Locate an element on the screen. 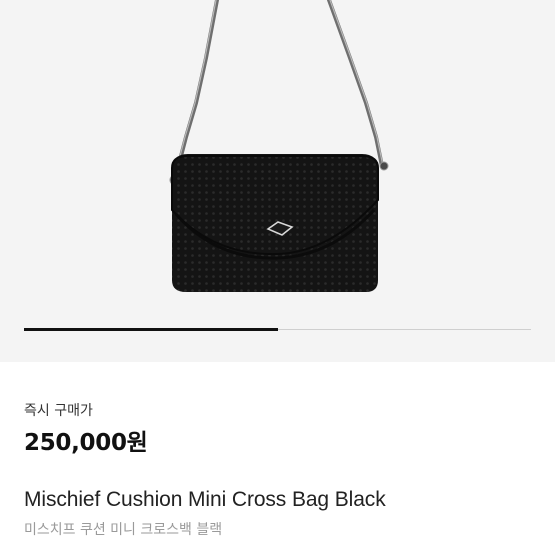 The height and width of the screenshot is (555, 555). product-name-korean: 미스치프 쿠션 미니 크로스백 블랙 is located at coordinates (123, 530).